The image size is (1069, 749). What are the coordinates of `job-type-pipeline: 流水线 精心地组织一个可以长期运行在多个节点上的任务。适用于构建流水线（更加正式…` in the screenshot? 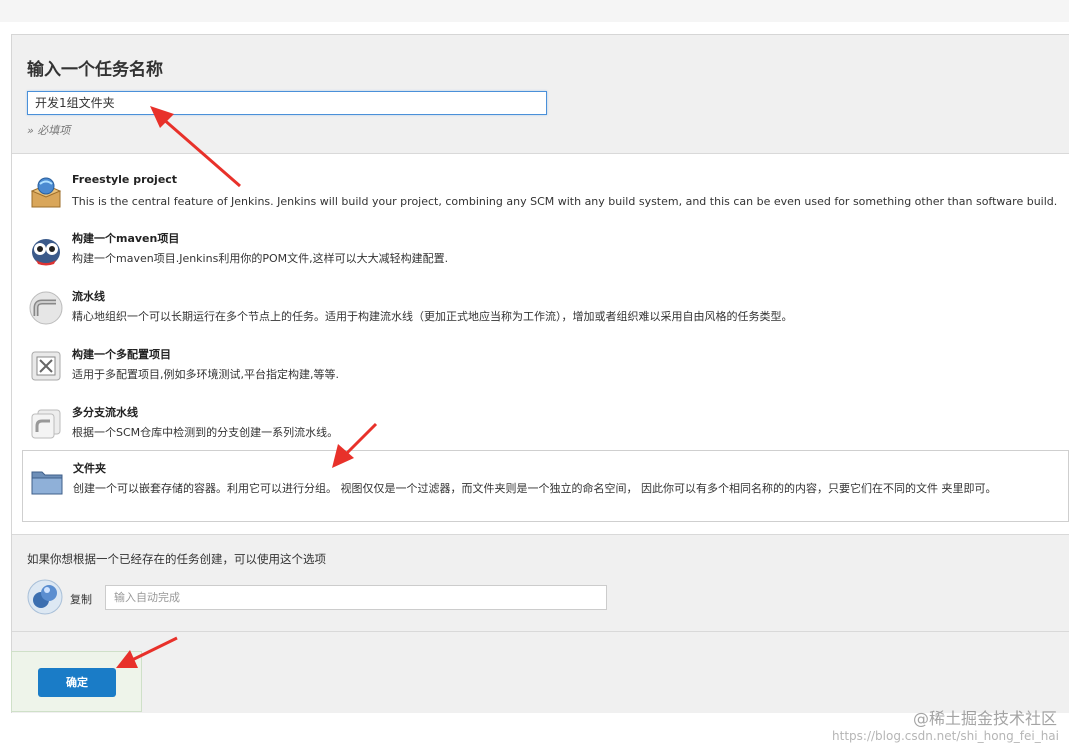 It's located at (545, 308).